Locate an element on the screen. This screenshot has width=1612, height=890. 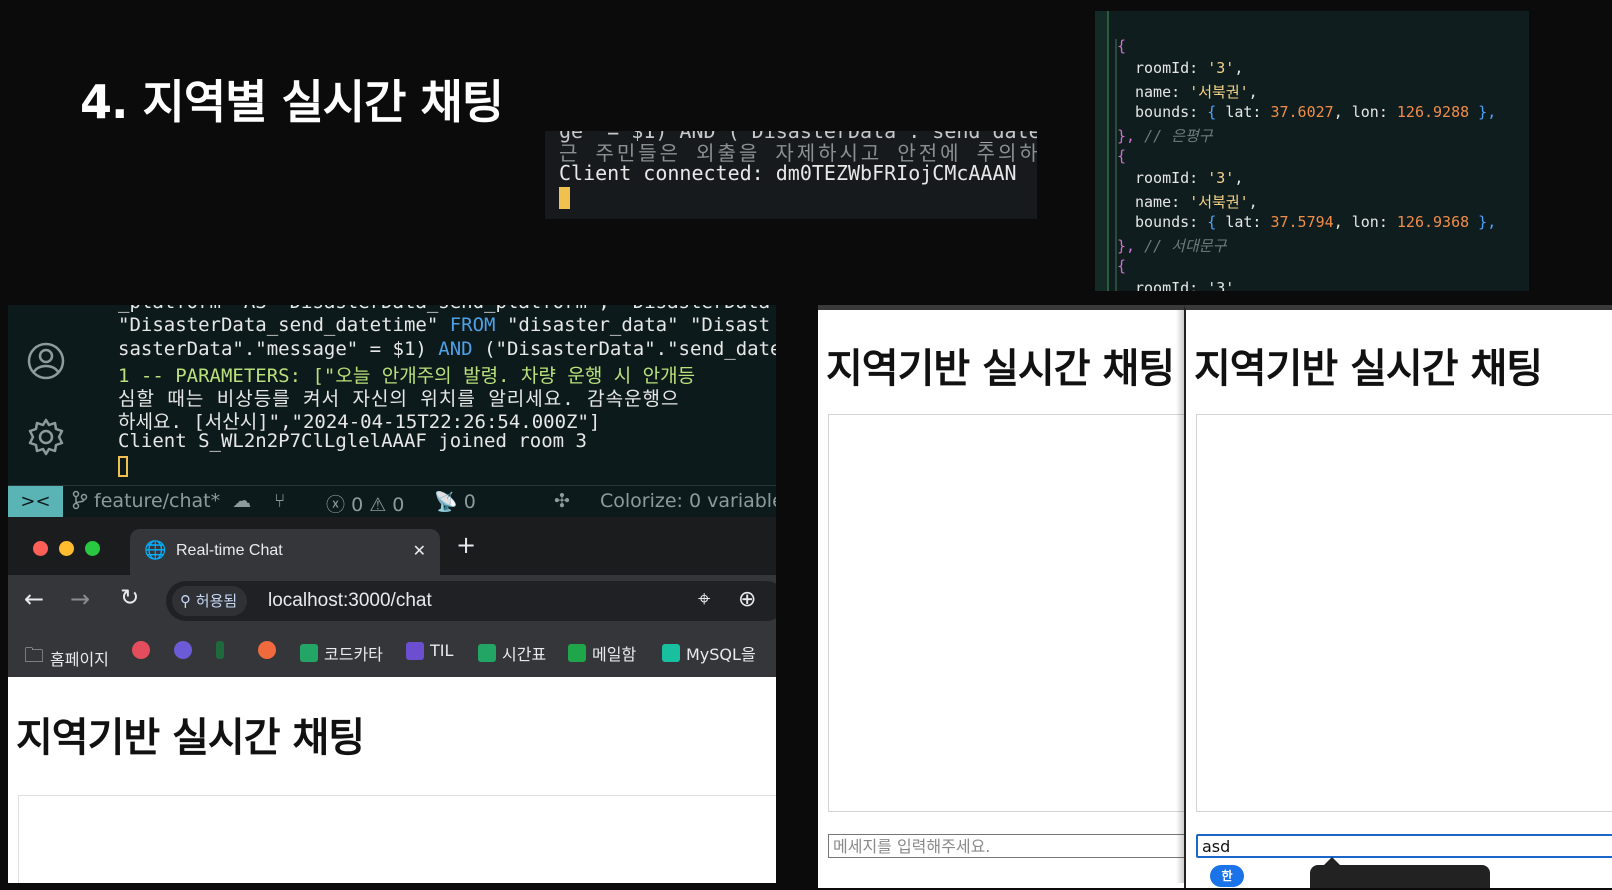
new-tab-button: + is located at coordinates (466, 545).